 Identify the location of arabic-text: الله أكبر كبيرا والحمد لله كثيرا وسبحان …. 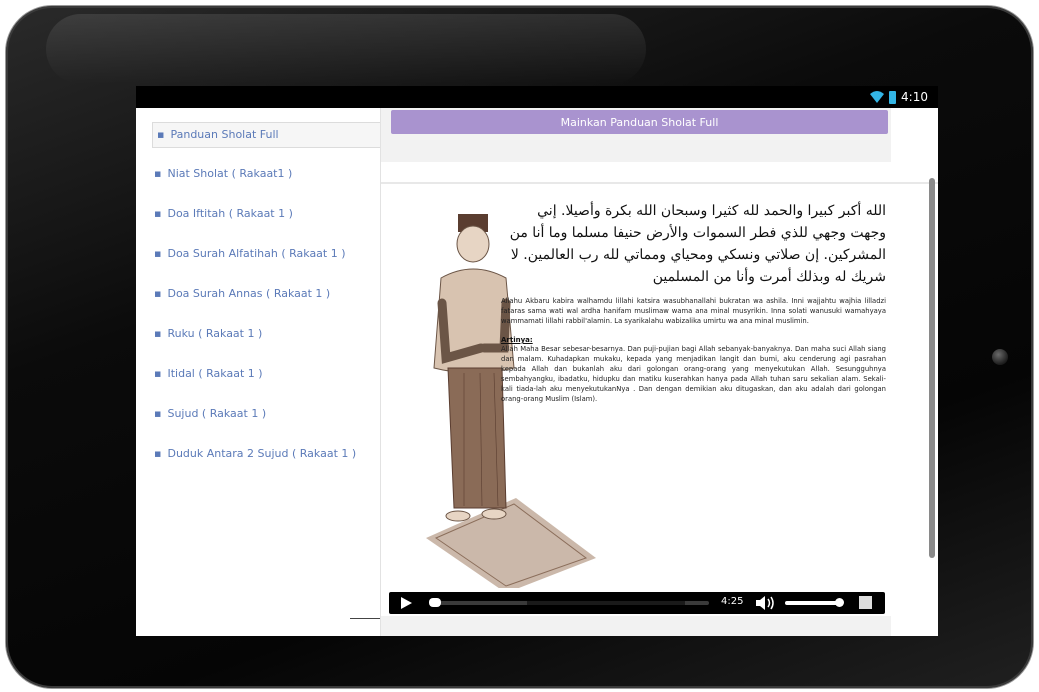
(697, 244).